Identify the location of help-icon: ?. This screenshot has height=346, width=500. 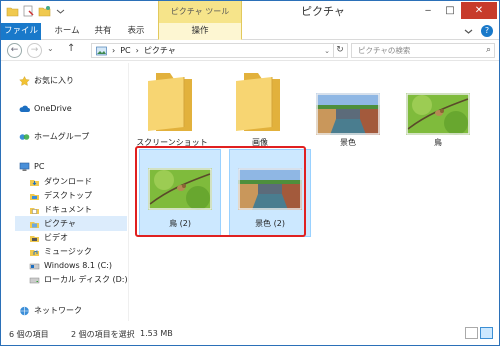
(487, 31).